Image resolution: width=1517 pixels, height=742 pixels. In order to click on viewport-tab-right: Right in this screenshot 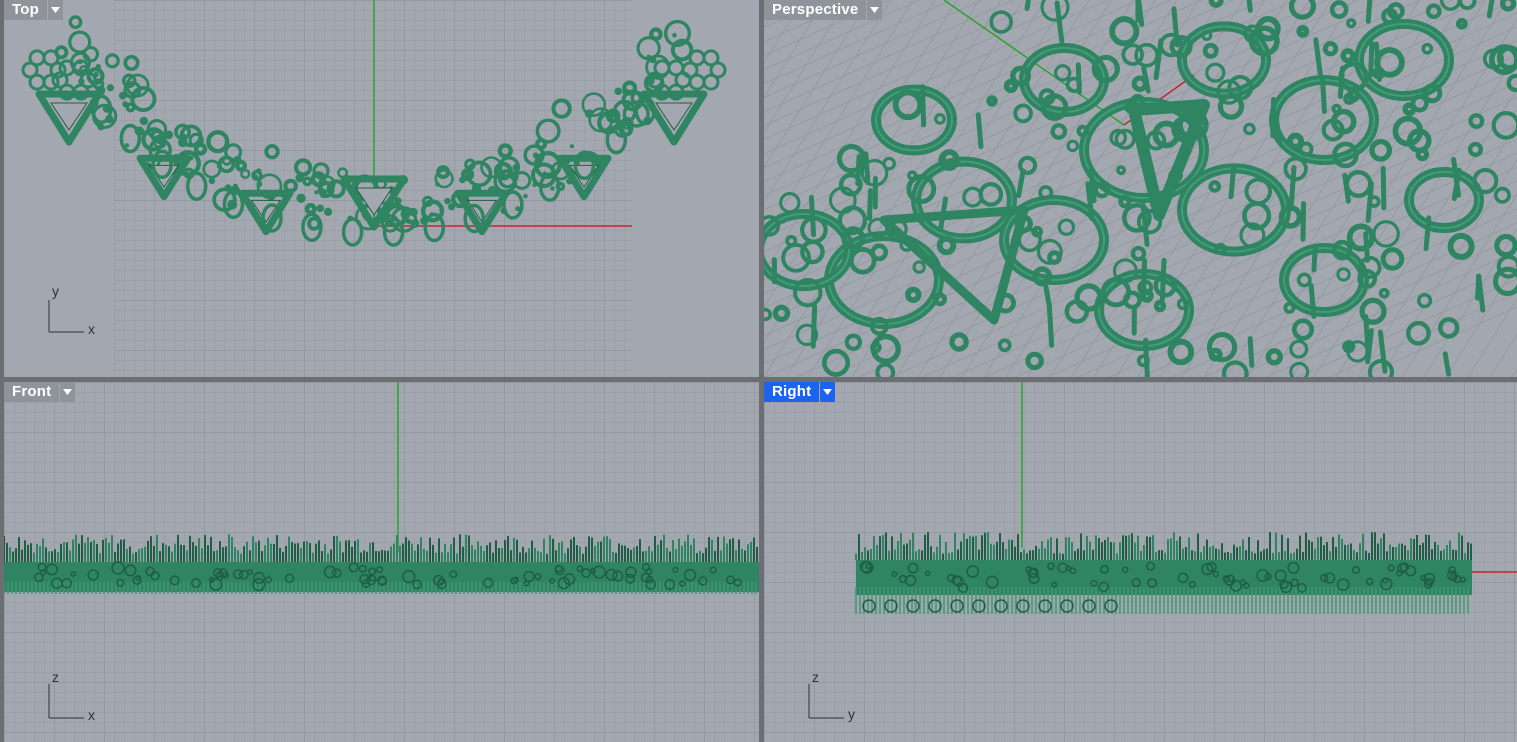, I will do `click(800, 392)`.